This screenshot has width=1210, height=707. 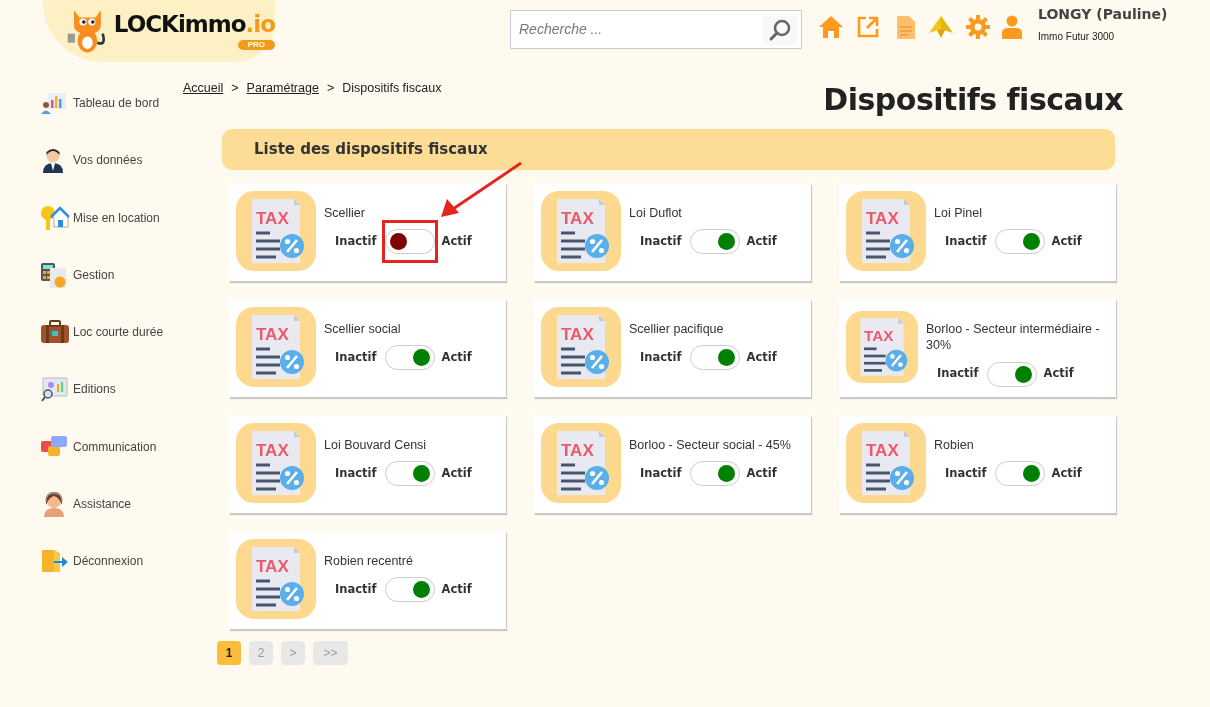 I want to click on logo-wordmark: LOCKimmo.io, so click(x=194, y=24).